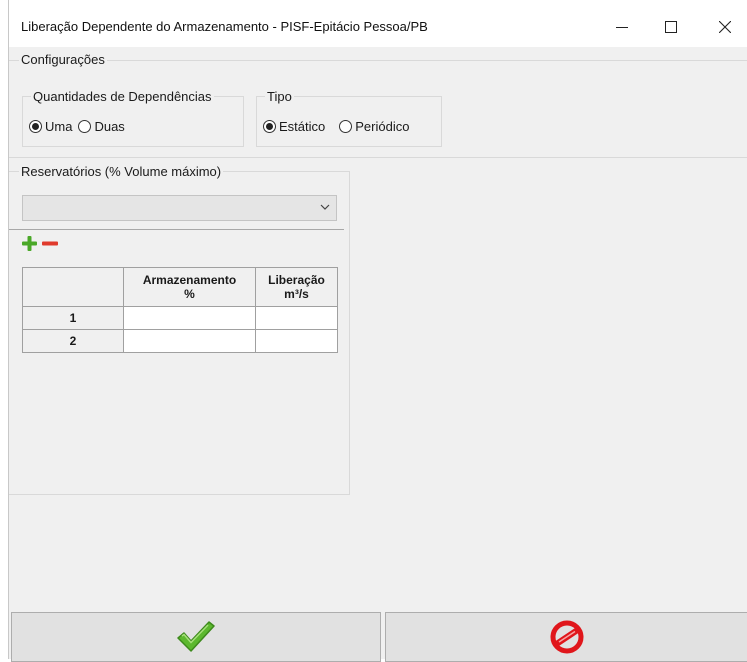  I want to click on dependencias-label: Quantidades de Dependências, so click(122, 96).